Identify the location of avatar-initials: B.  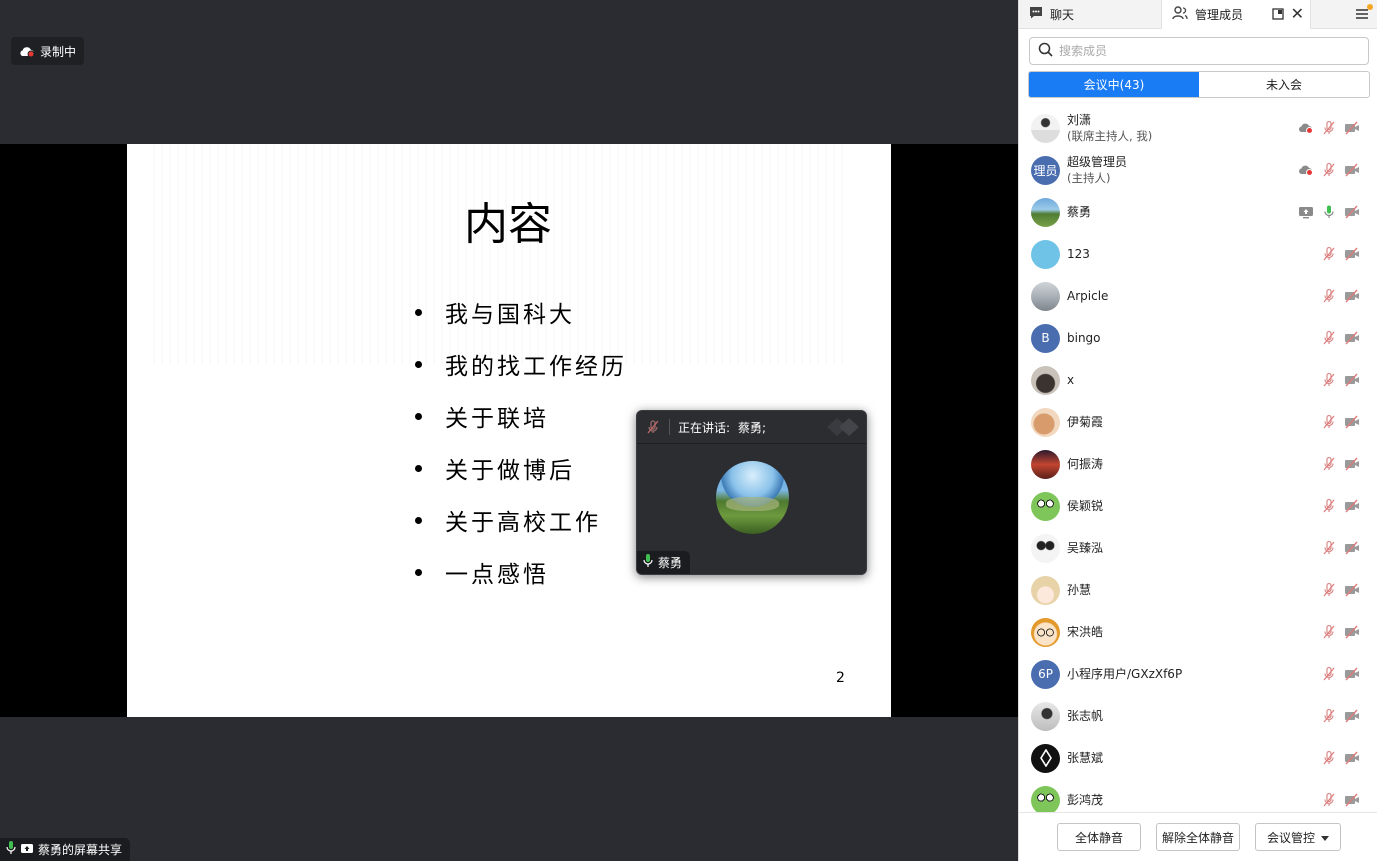
(1045, 338).